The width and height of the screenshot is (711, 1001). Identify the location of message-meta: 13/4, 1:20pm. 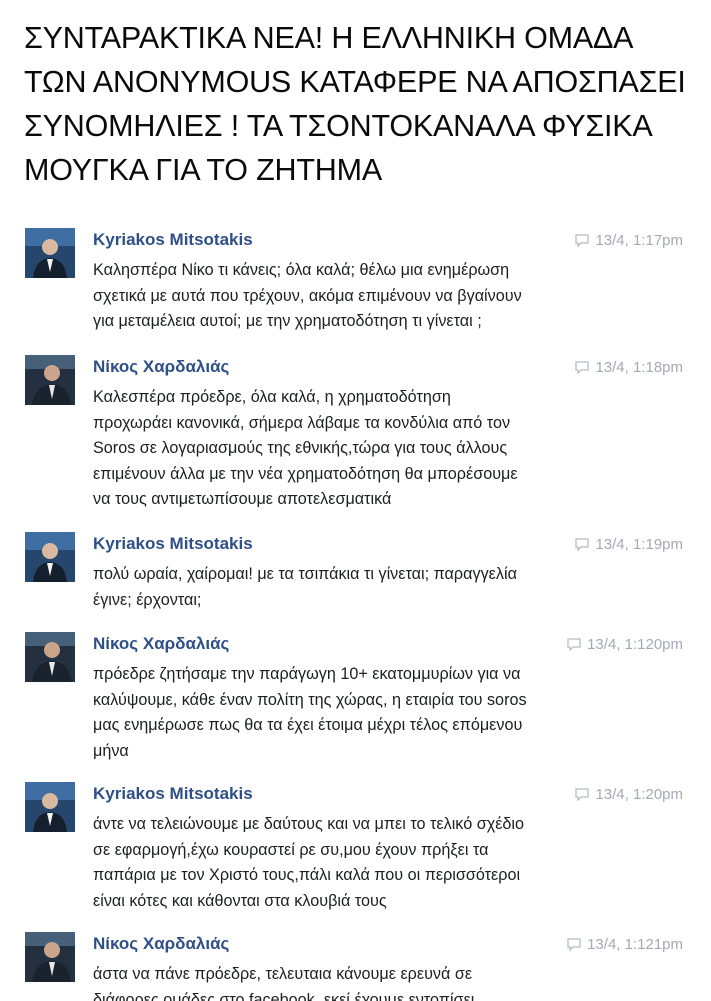
(629, 794).